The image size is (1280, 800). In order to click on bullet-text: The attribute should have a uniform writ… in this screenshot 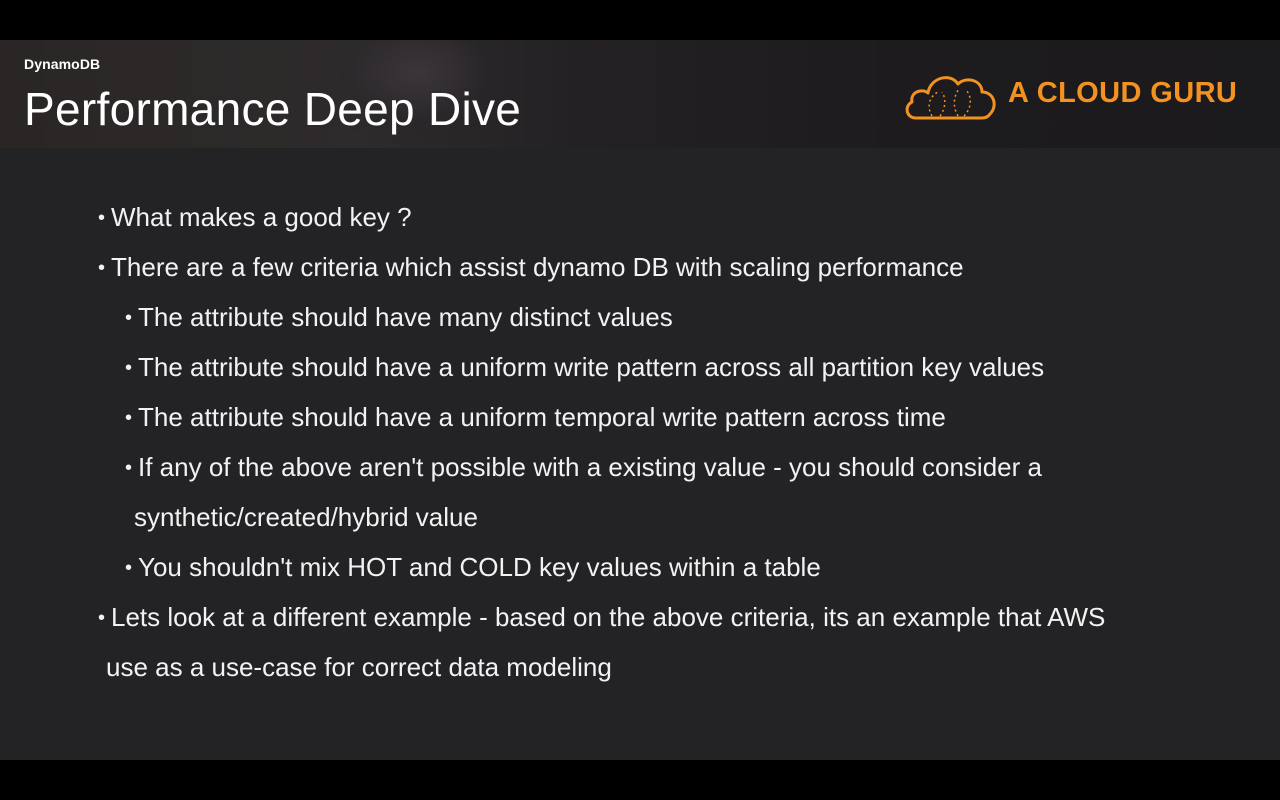, I will do `click(591, 367)`.